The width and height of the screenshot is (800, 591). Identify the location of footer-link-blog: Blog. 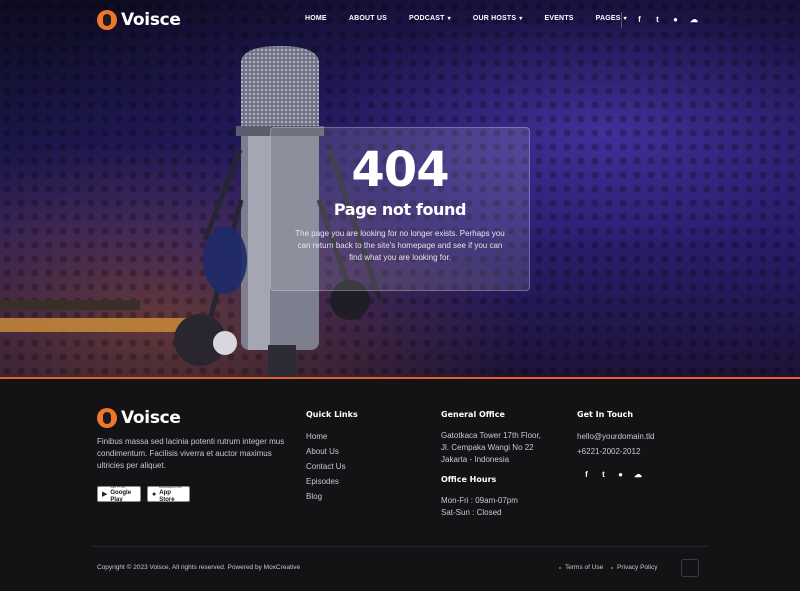
(314, 496).